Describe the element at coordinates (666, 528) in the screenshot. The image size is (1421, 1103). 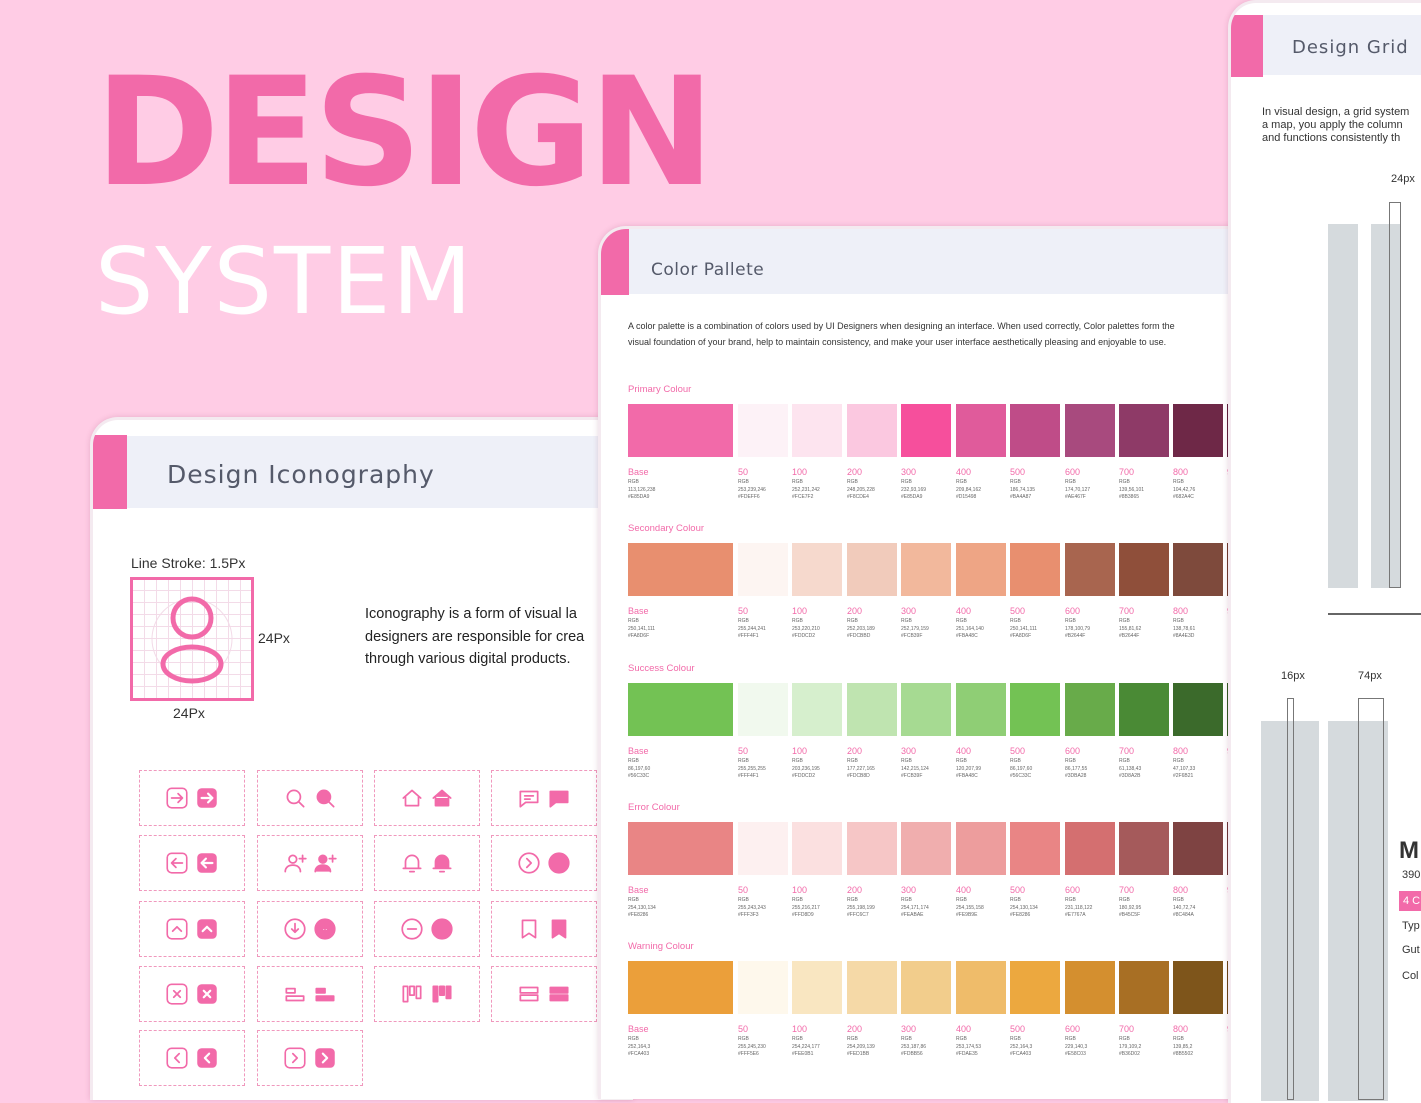
I see `palette-section-label: Secondary Colour` at that location.